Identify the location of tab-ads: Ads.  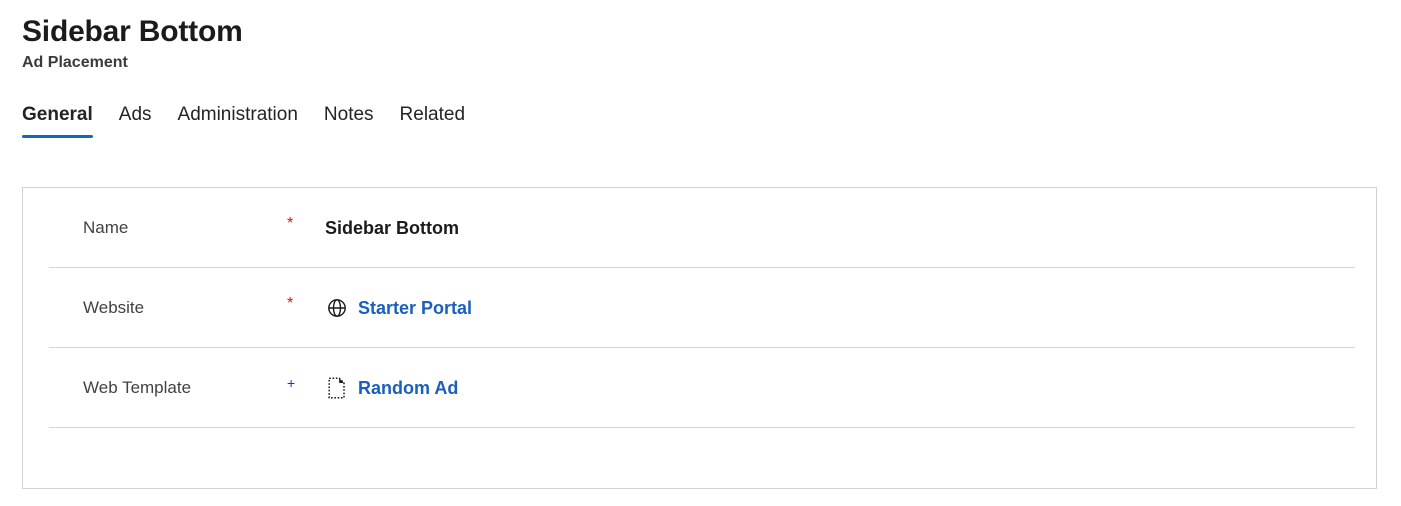
(135, 120).